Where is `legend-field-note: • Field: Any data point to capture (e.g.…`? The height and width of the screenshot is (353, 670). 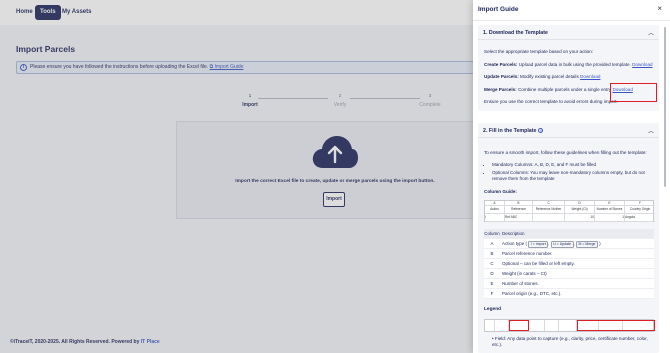 legend-field-note: • Field: Any data point to capture (e.g.… is located at coordinates (570, 341).